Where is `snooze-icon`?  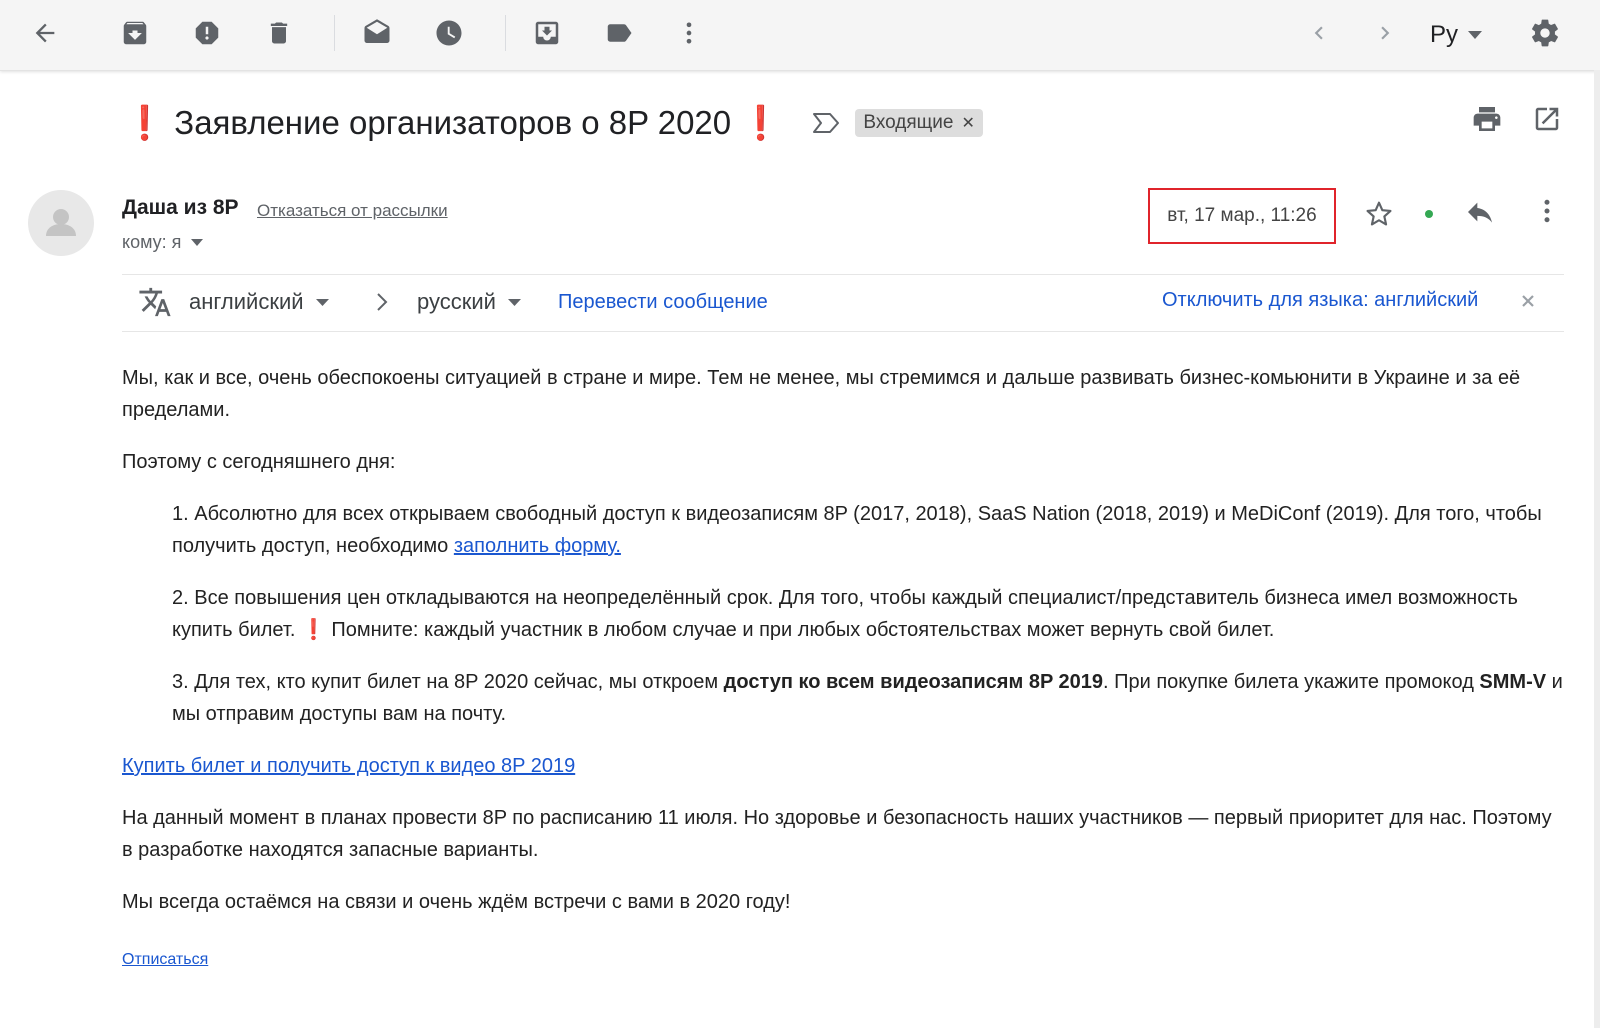
snooze-icon is located at coordinates (449, 33).